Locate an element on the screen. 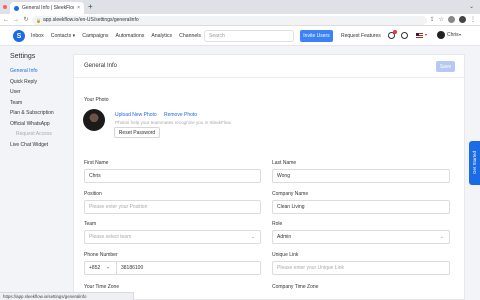 This screenshot has height=300, width=480. profile-photo is located at coordinates (94, 120).